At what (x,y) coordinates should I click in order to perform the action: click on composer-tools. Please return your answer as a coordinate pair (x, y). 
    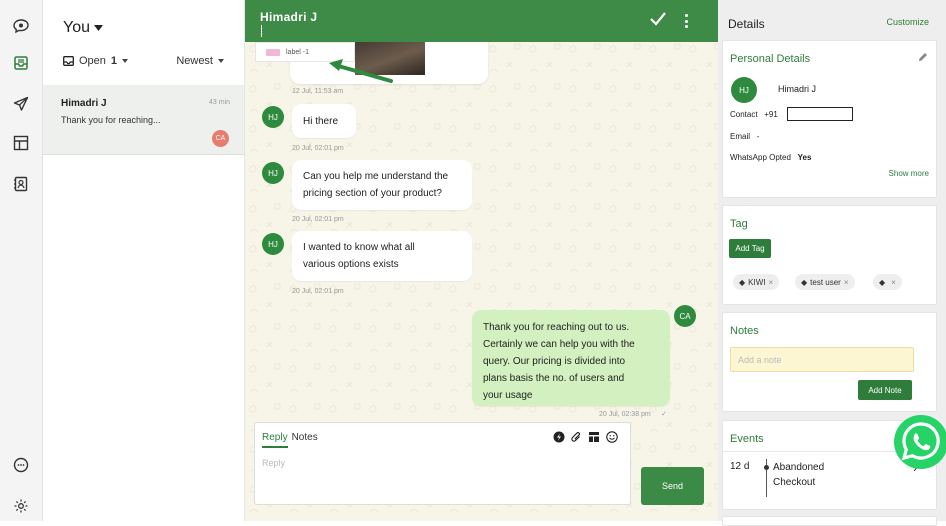
    Looking at the image, I should click on (585, 437).